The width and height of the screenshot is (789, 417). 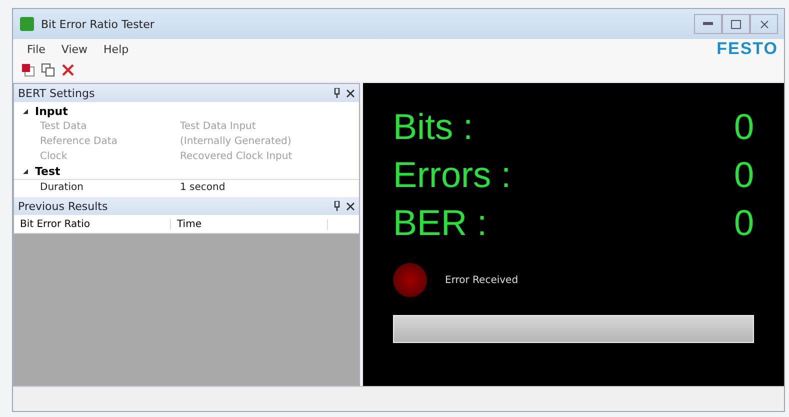 I want to click on menu-item: File, so click(x=36, y=49).